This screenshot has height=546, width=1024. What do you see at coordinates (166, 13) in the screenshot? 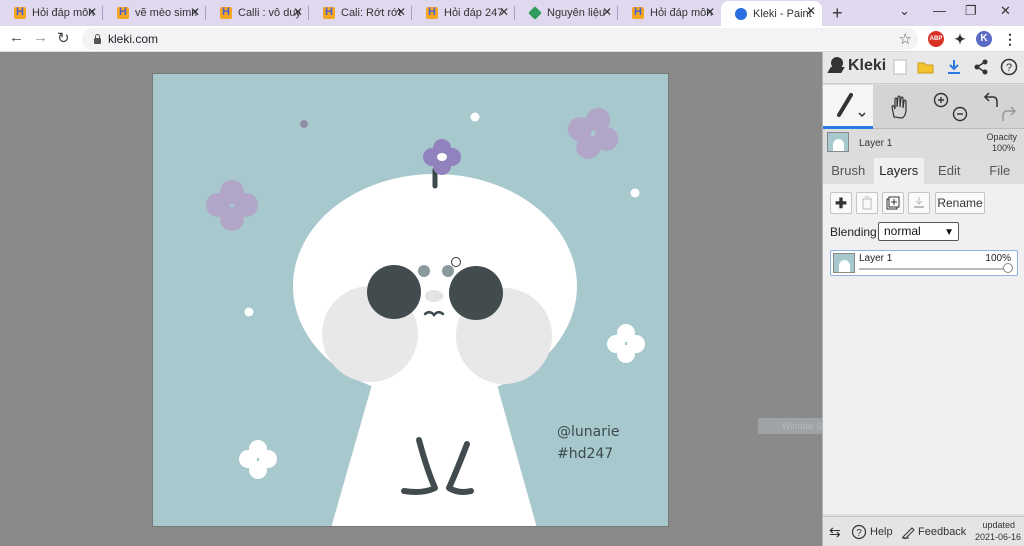
I see `tab-title: vẽ mèo simm` at bounding box center [166, 13].